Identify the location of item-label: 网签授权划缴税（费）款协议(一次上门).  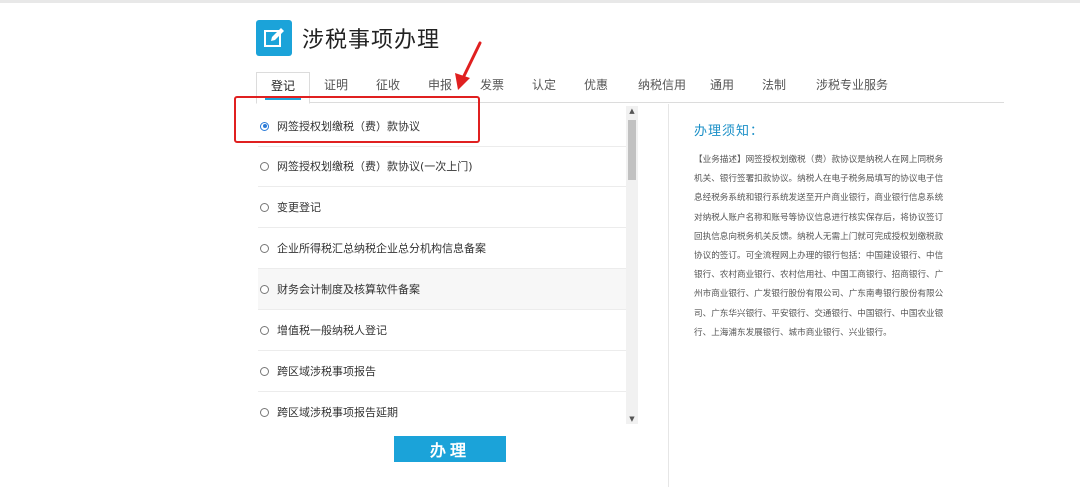
(375, 166).